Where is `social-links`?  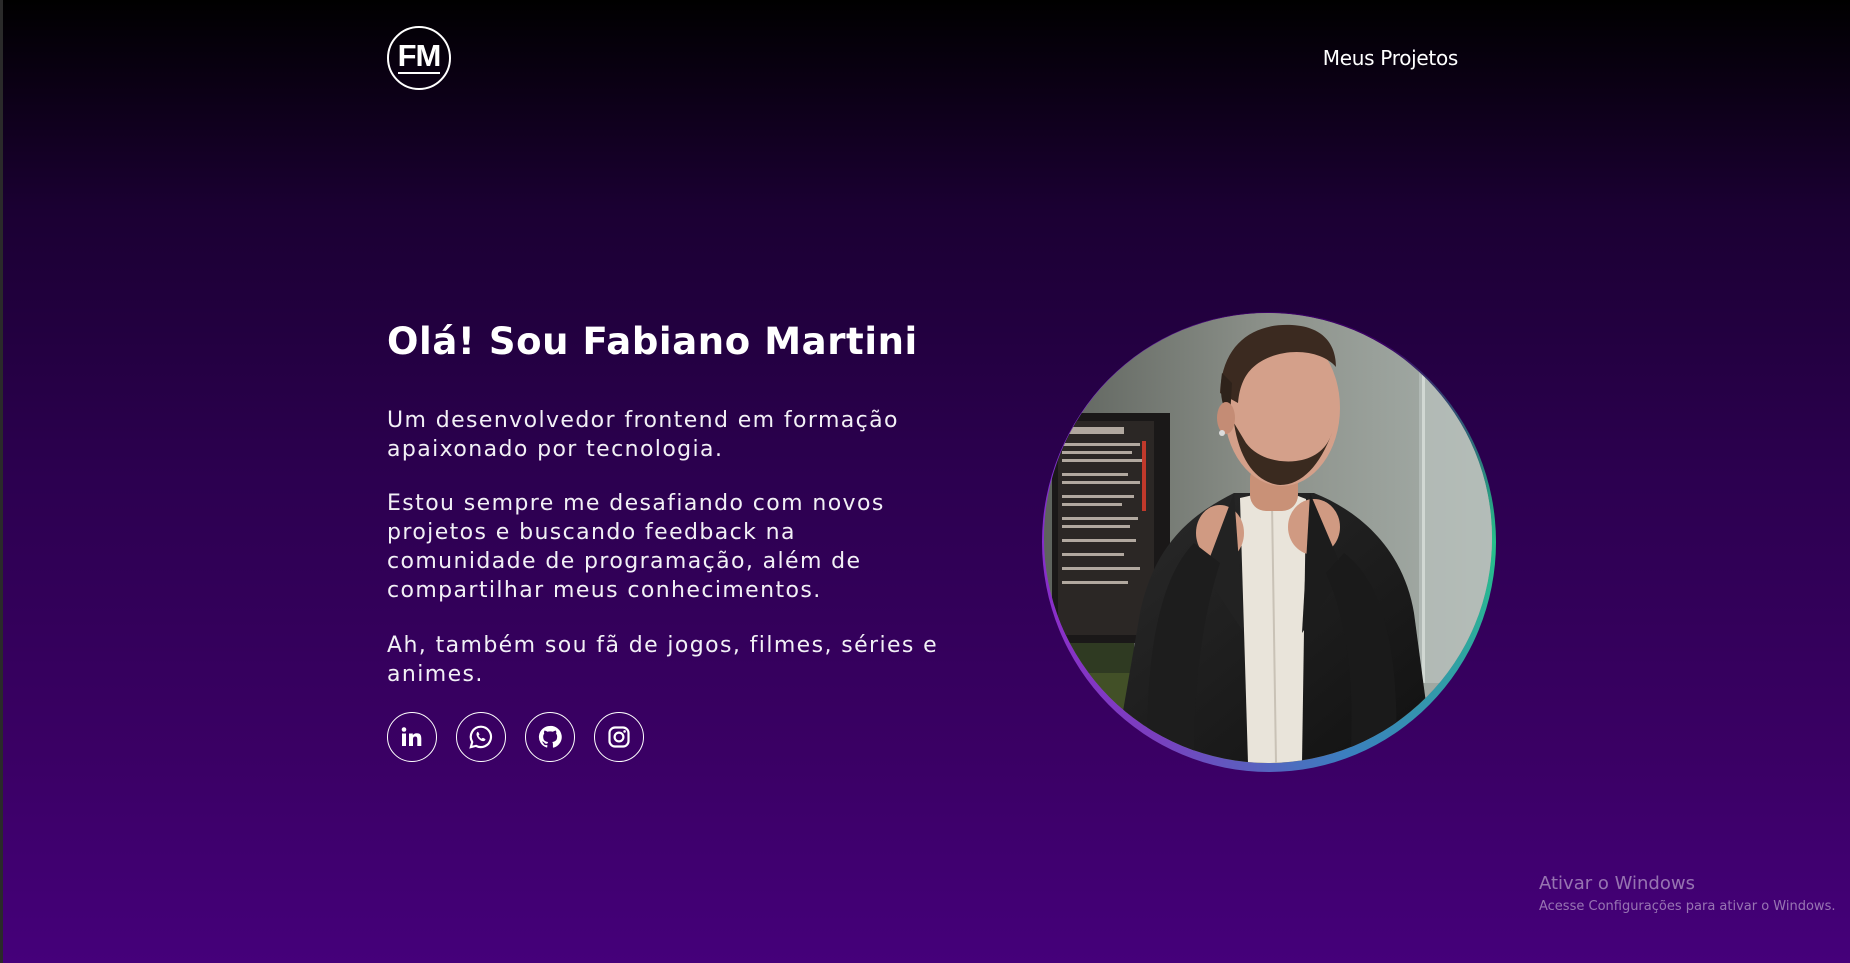 social-links is located at coordinates (515, 737).